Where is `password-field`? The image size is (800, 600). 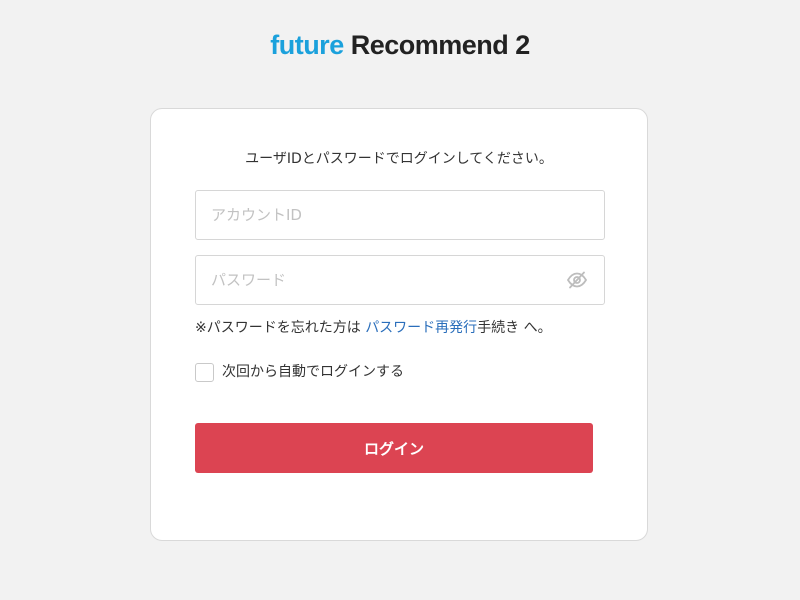 password-field is located at coordinates (400, 280).